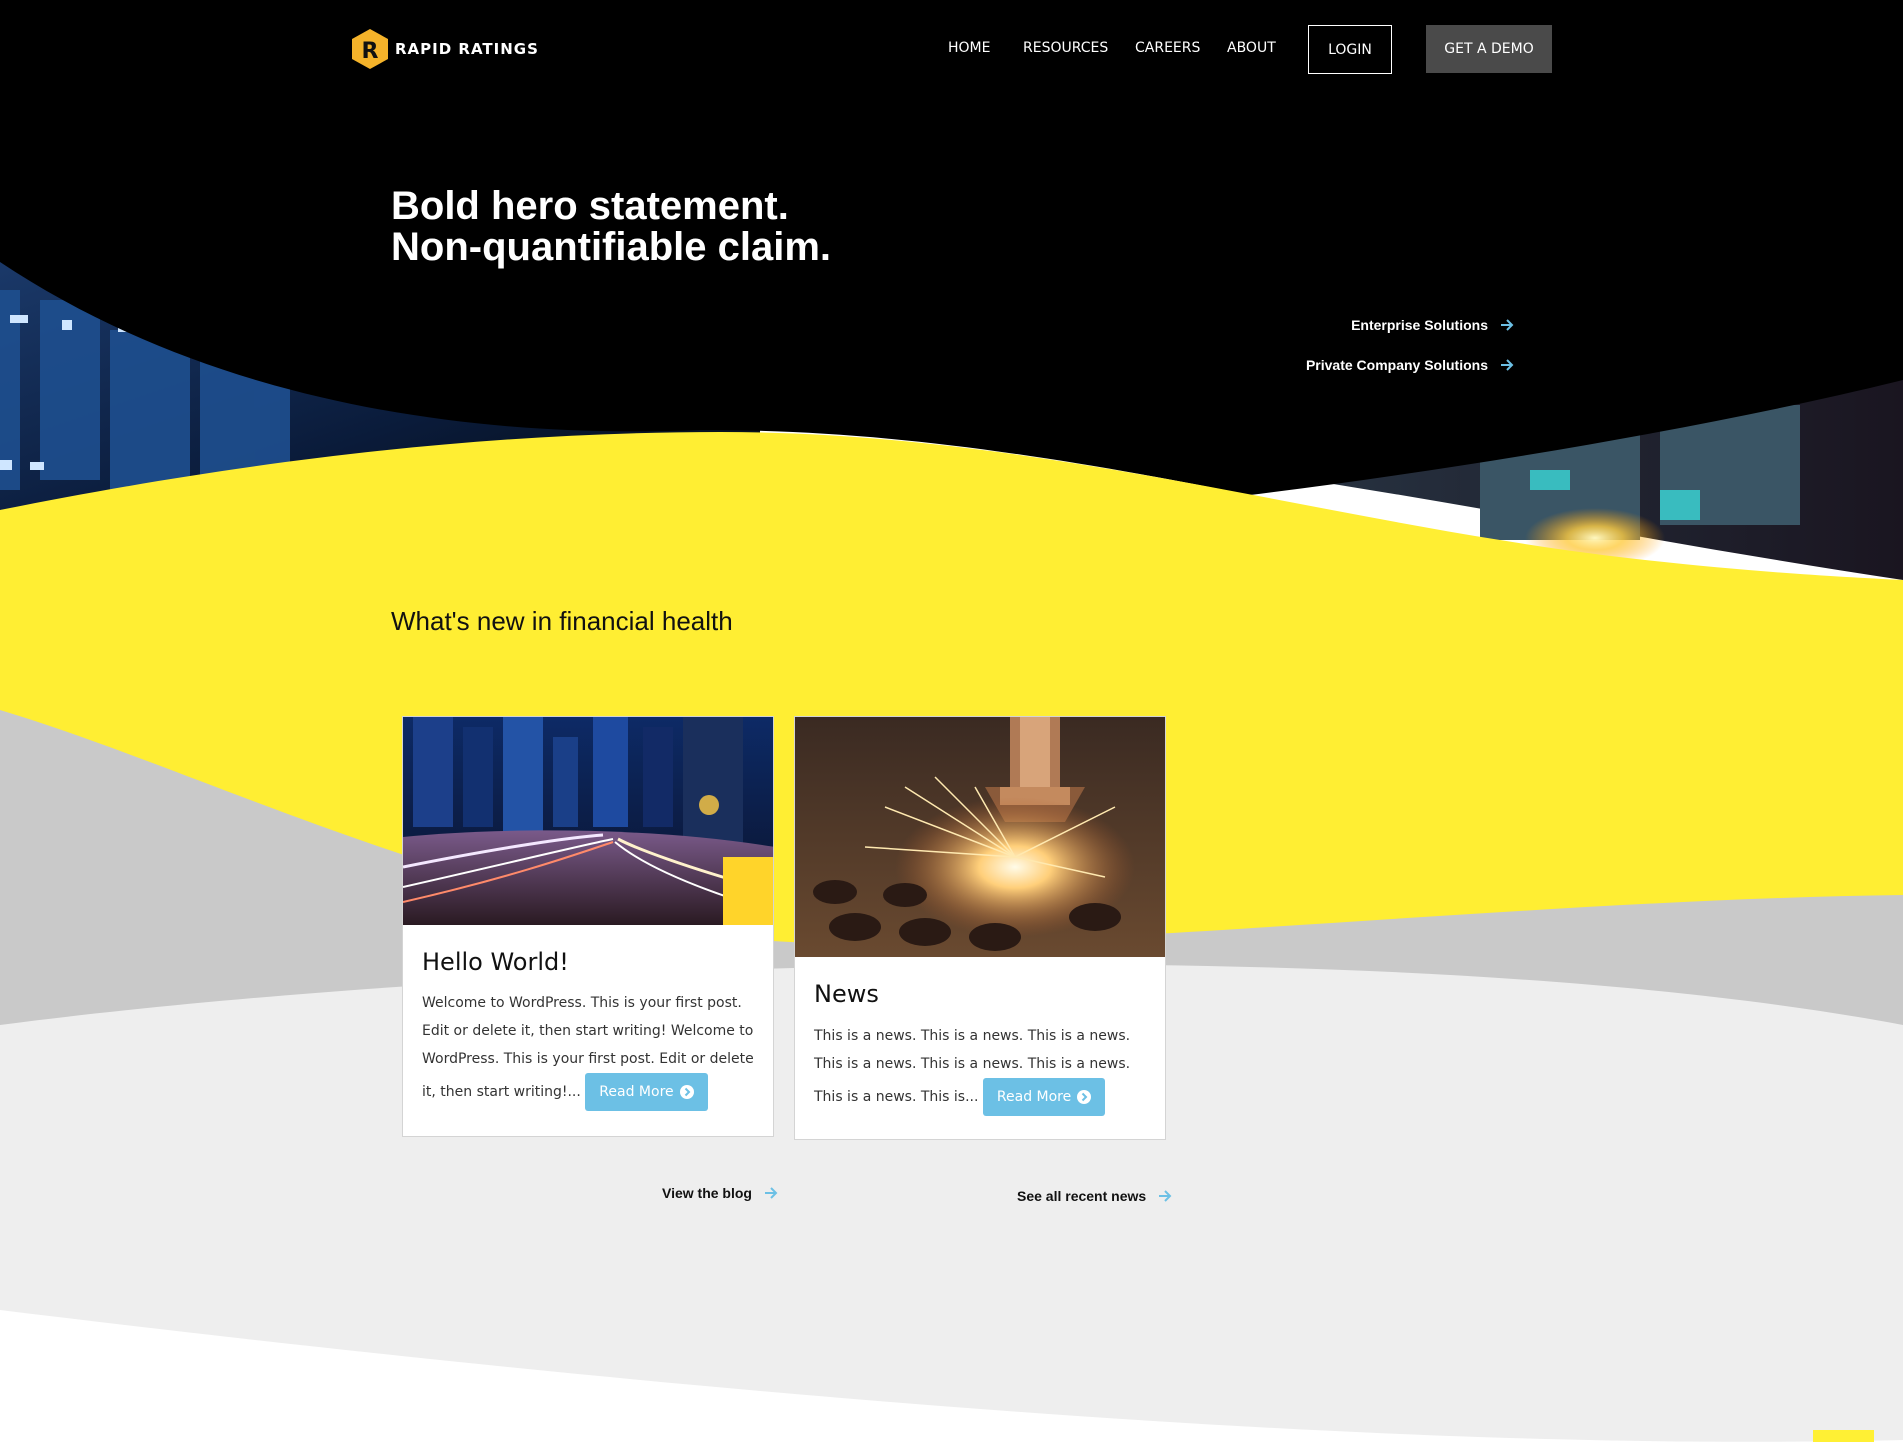  I want to click on login-button: LOGIN, so click(1350, 49).